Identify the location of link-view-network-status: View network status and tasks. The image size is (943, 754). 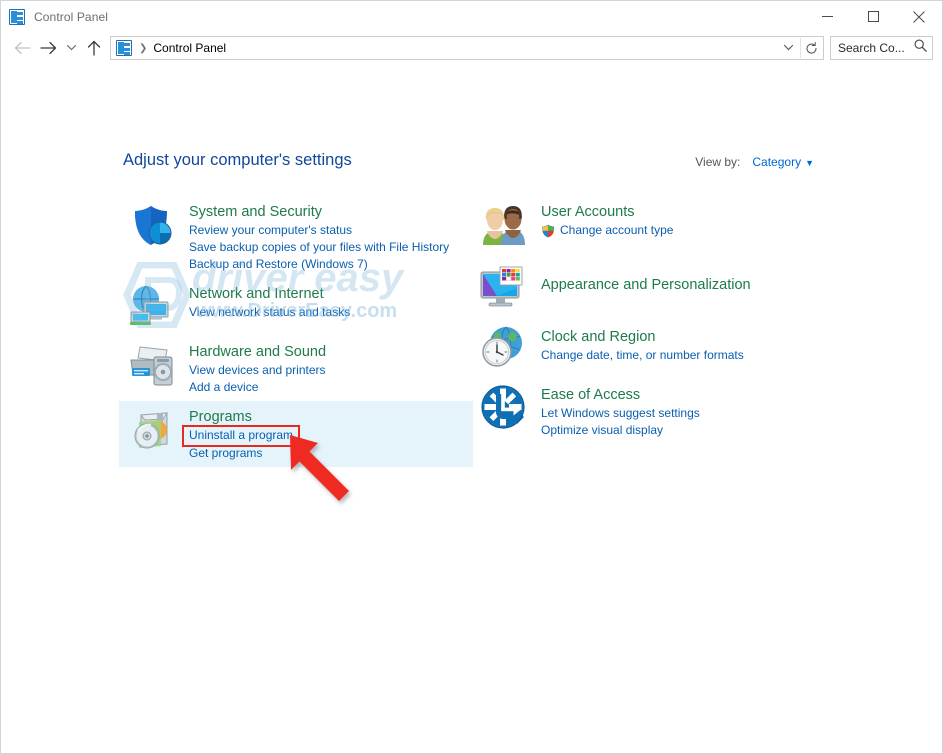
(269, 312).